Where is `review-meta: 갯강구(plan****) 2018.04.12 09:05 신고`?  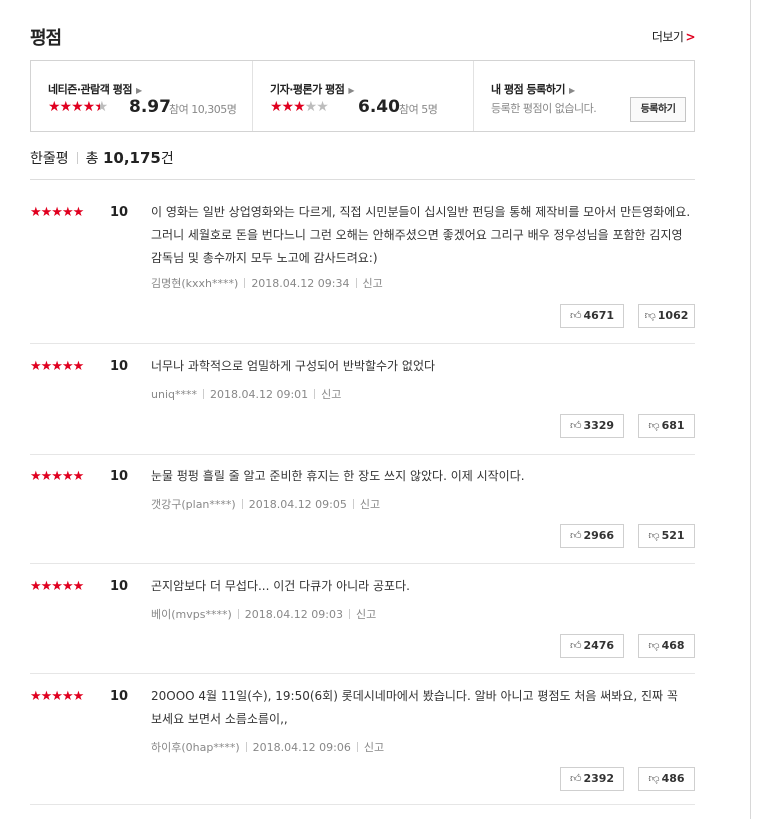
review-meta: 갯강구(plan****) 2018.04.12 09:05 신고 is located at coordinates (265, 504).